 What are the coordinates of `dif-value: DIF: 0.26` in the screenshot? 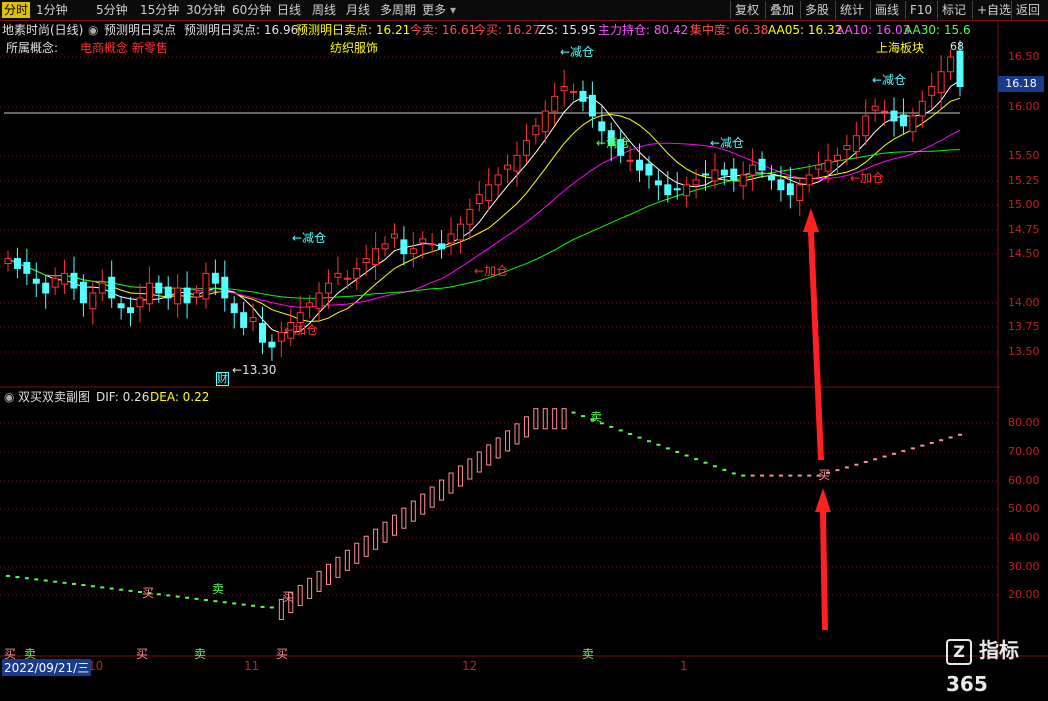 It's located at (123, 397).